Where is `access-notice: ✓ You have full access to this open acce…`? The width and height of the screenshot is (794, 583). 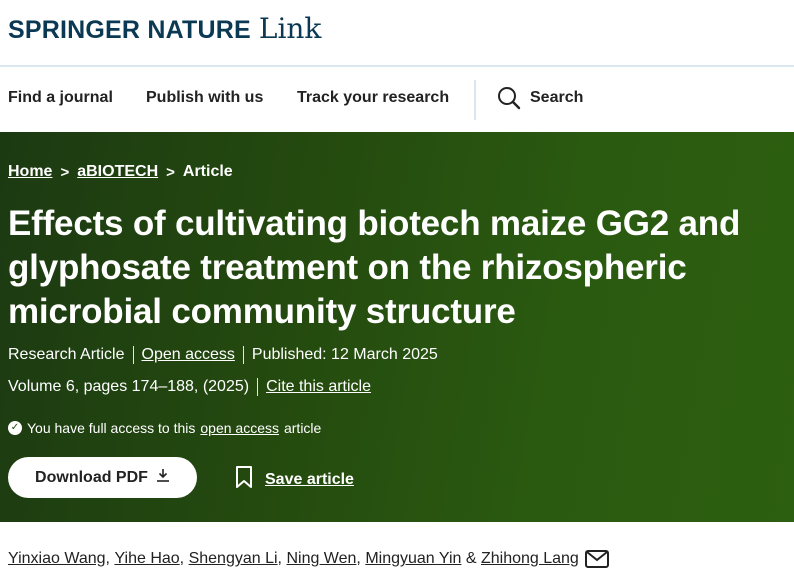 access-notice: ✓ You have full access to this open acce… is located at coordinates (164, 428).